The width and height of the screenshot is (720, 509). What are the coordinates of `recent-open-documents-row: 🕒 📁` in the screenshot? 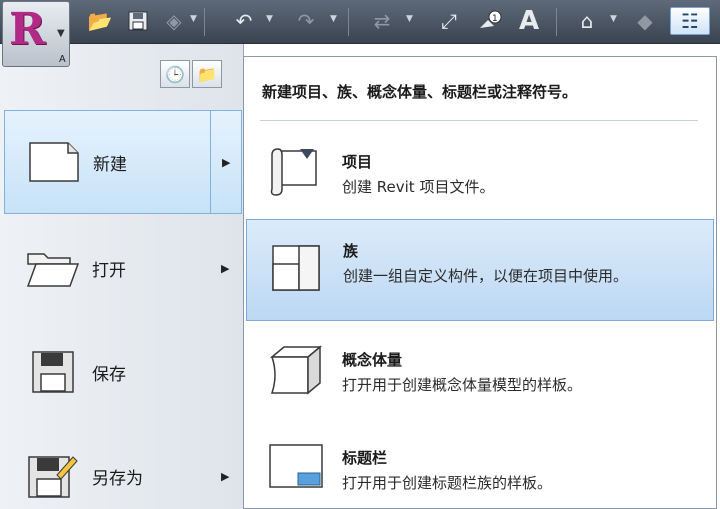 It's located at (191, 74).